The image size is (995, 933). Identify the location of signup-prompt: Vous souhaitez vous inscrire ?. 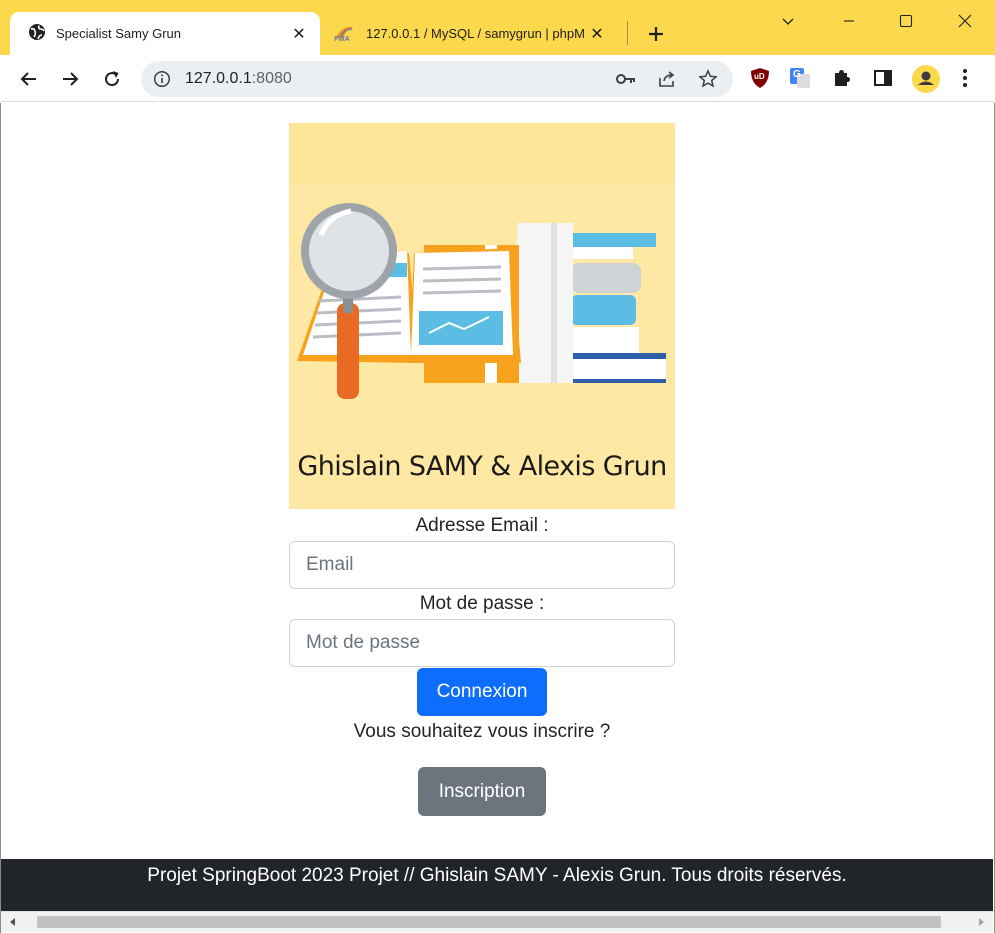
(482, 731).